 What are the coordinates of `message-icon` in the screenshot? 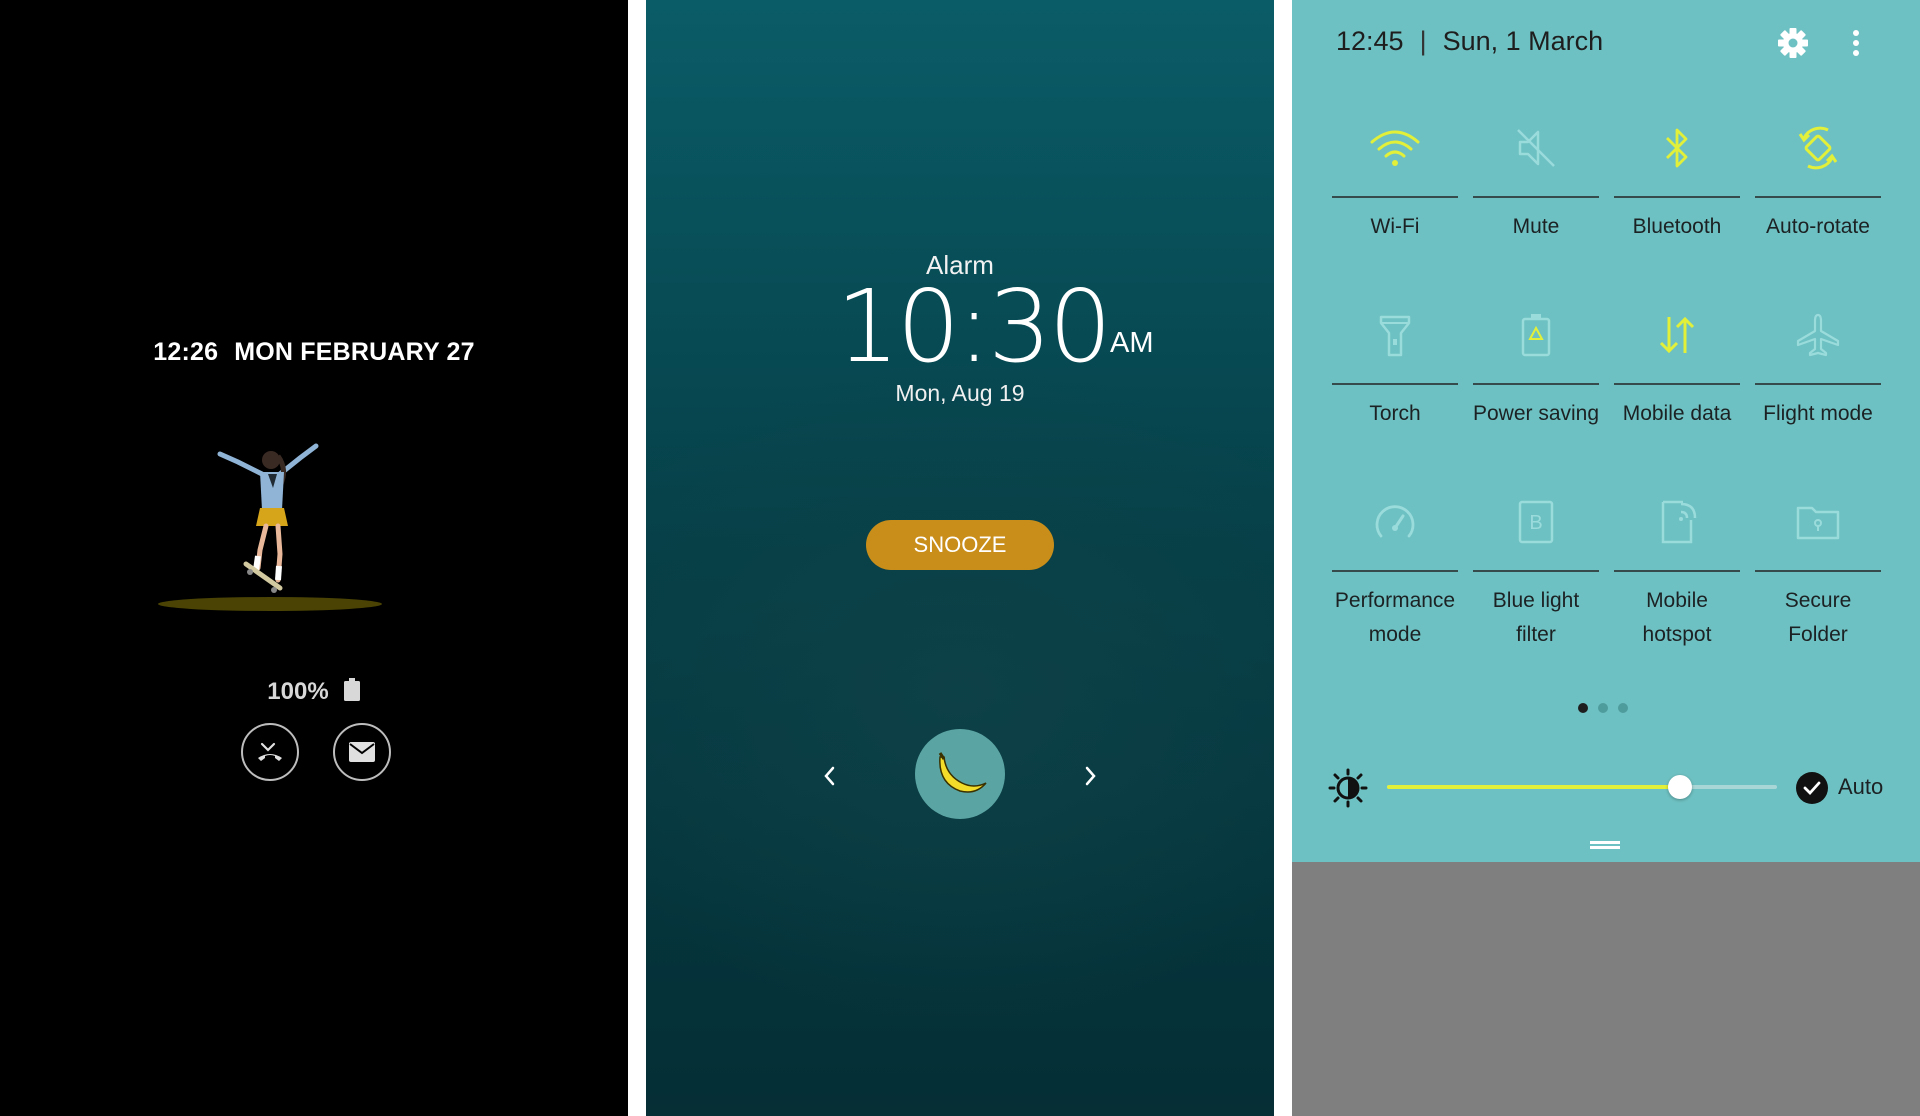 It's located at (362, 752).